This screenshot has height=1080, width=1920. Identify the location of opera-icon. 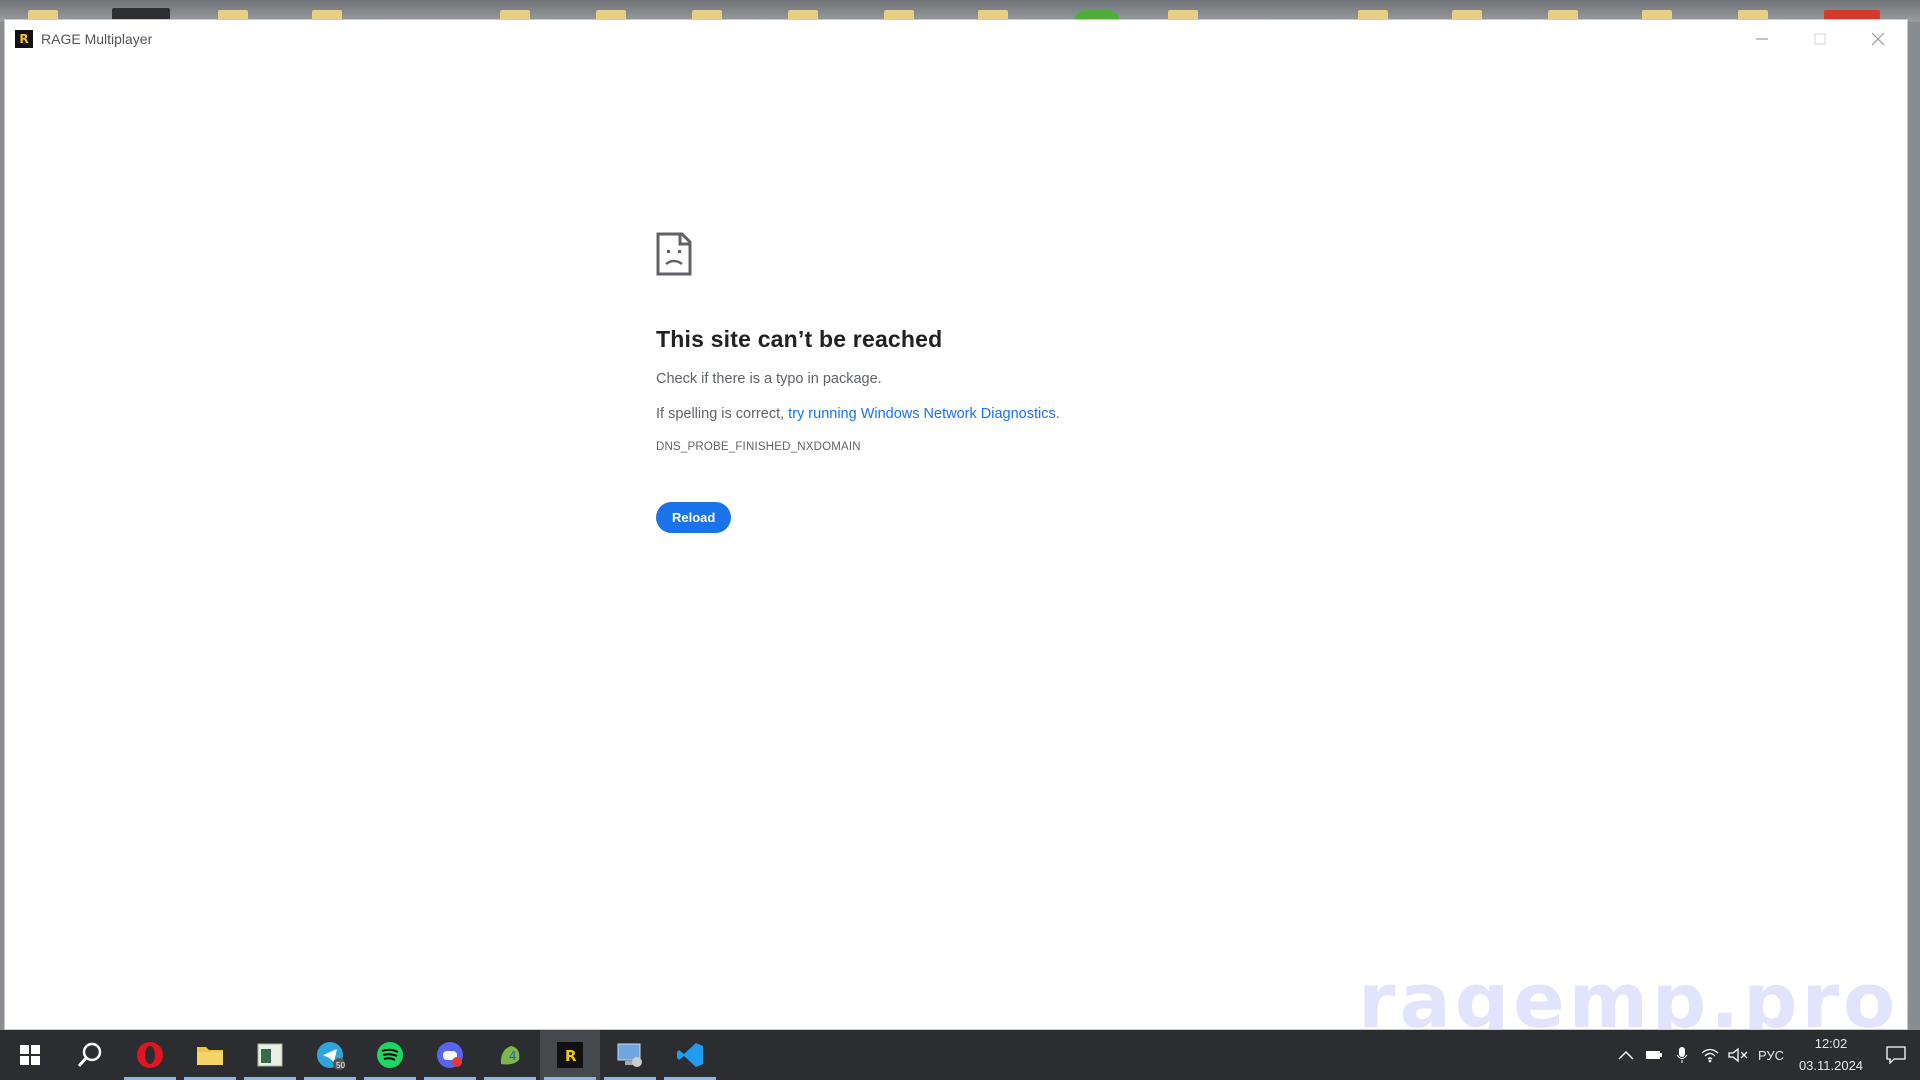
(150, 1055).